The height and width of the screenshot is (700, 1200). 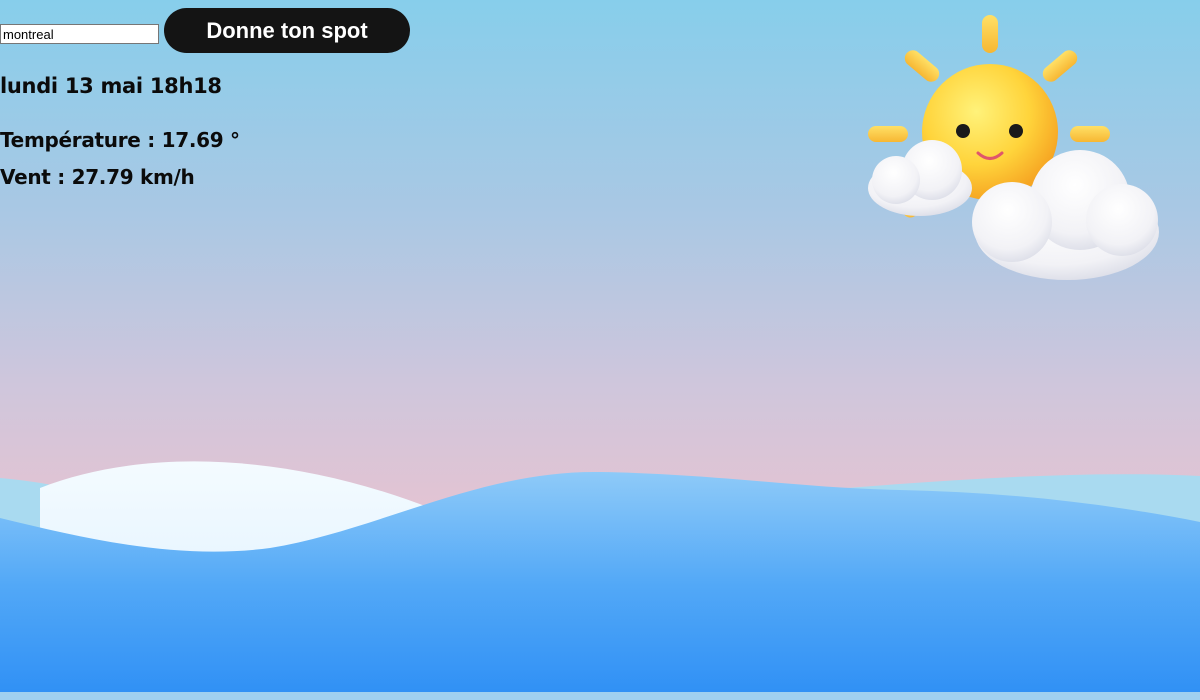 What do you see at coordinates (287, 30) in the screenshot?
I see `submit-spot-button: Donne ton spot` at bounding box center [287, 30].